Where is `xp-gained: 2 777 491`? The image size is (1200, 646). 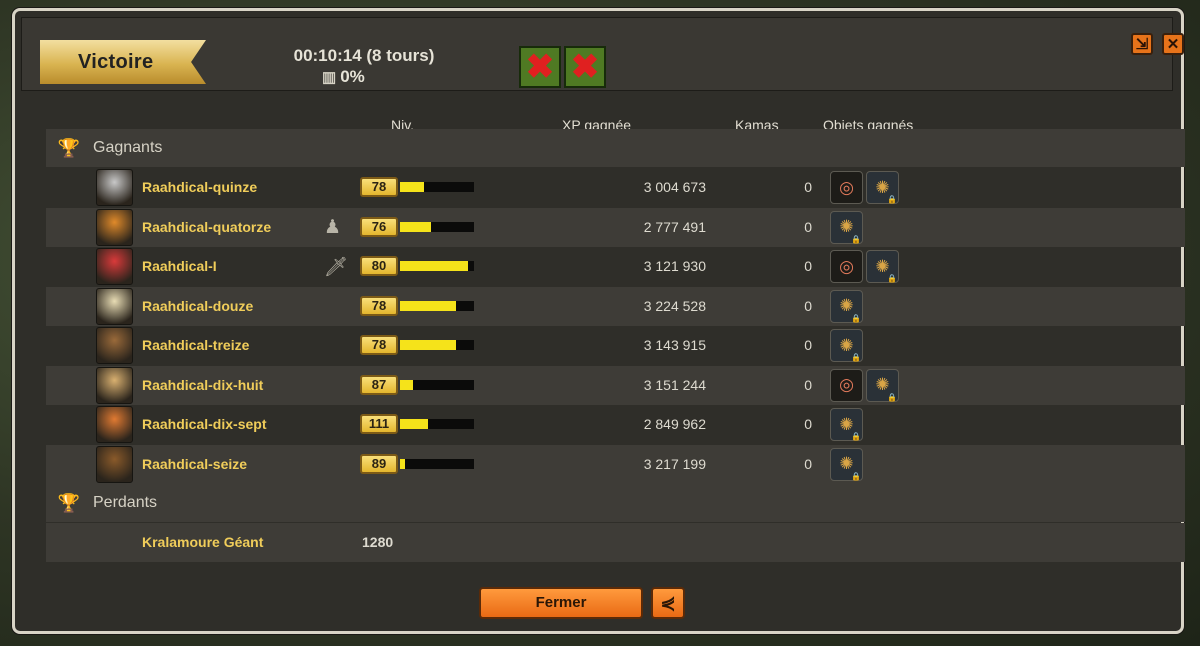 xp-gained: 2 777 491 is located at coordinates (674, 226).